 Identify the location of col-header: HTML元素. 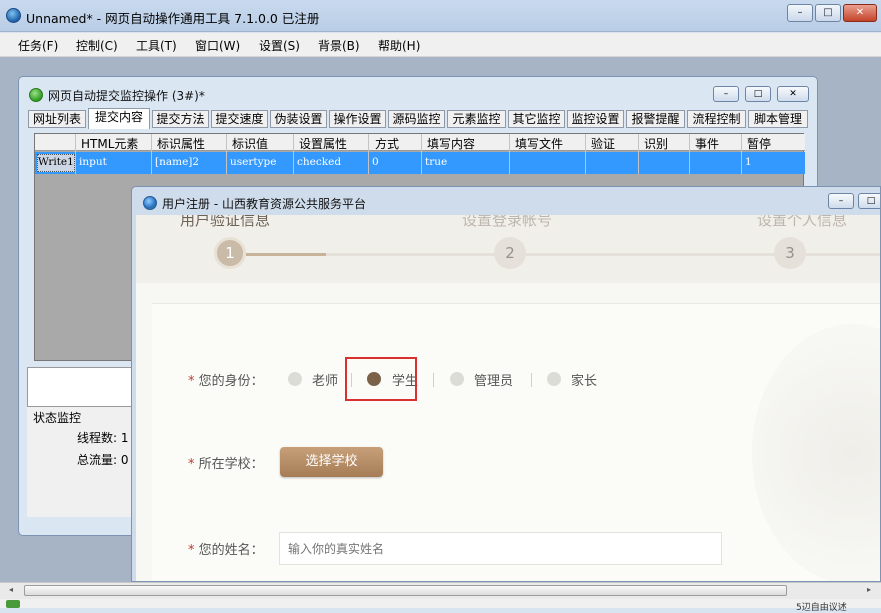
(109, 143).